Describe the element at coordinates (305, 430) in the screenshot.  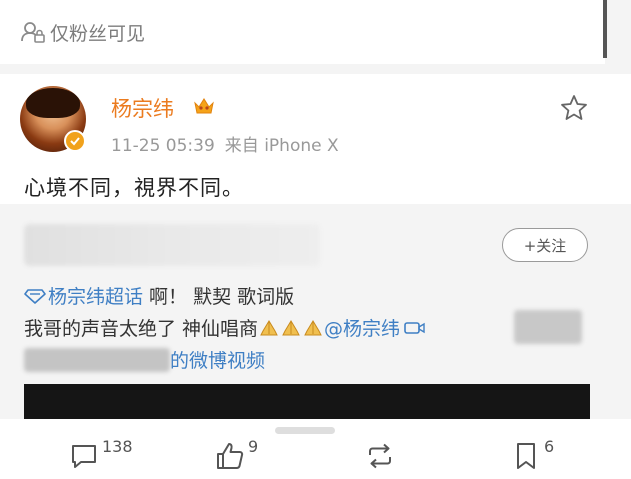
I see `drag-handle` at that location.